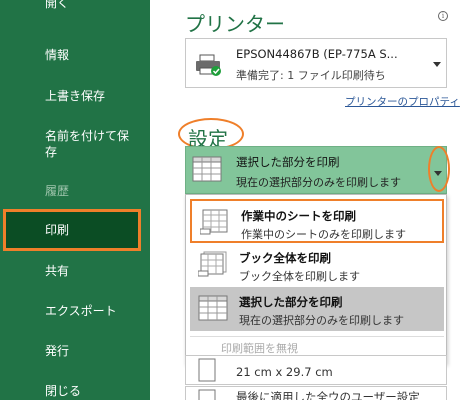  What do you see at coordinates (284, 372) in the screenshot?
I see `paper-size-label: 21 cm x 29.7 cm` at bounding box center [284, 372].